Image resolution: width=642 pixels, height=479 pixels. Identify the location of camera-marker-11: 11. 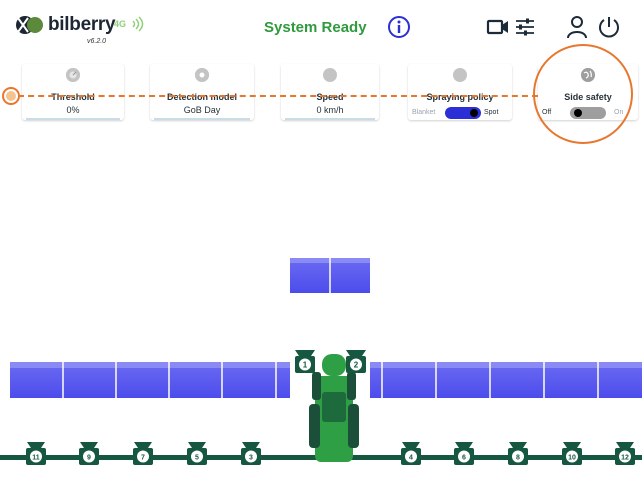
(36, 453).